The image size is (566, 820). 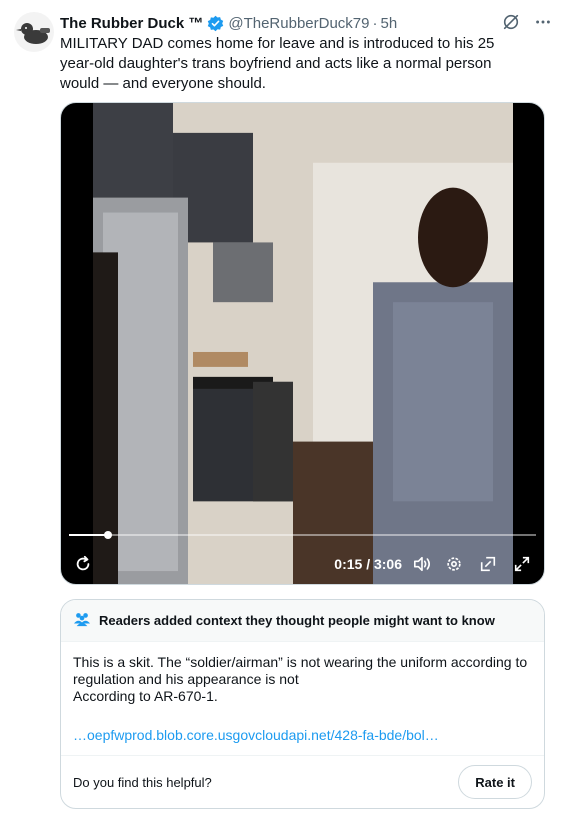 What do you see at coordinates (302, 781) in the screenshot?
I see `community-note-footer: Do you find this helpful? Rate it` at bounding box center [302, 781].